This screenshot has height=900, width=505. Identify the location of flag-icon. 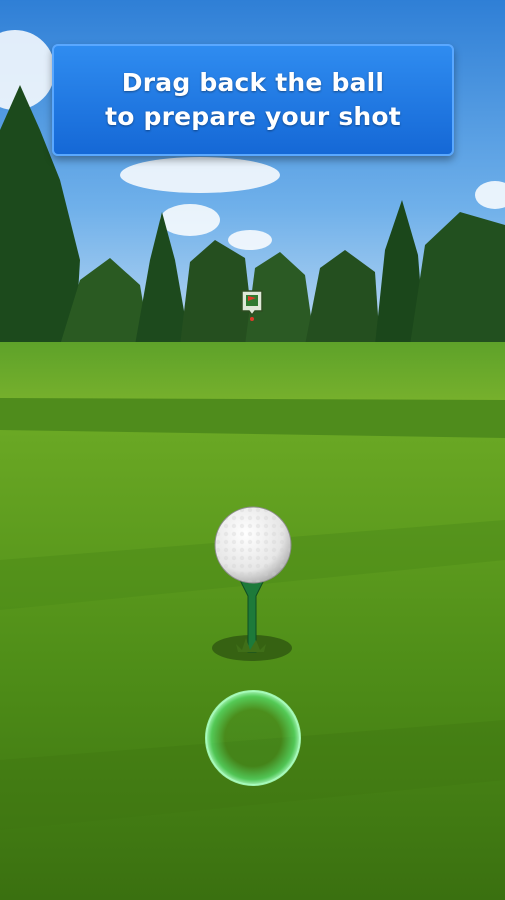
(252, 305).